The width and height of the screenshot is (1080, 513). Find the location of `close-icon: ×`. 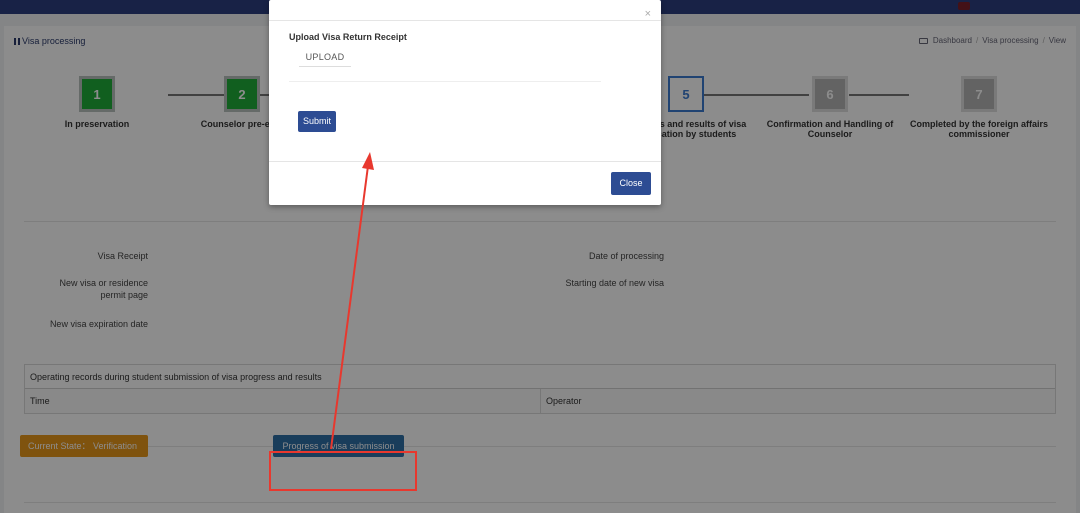

close-icon: × is located at coordinates (648, 14).